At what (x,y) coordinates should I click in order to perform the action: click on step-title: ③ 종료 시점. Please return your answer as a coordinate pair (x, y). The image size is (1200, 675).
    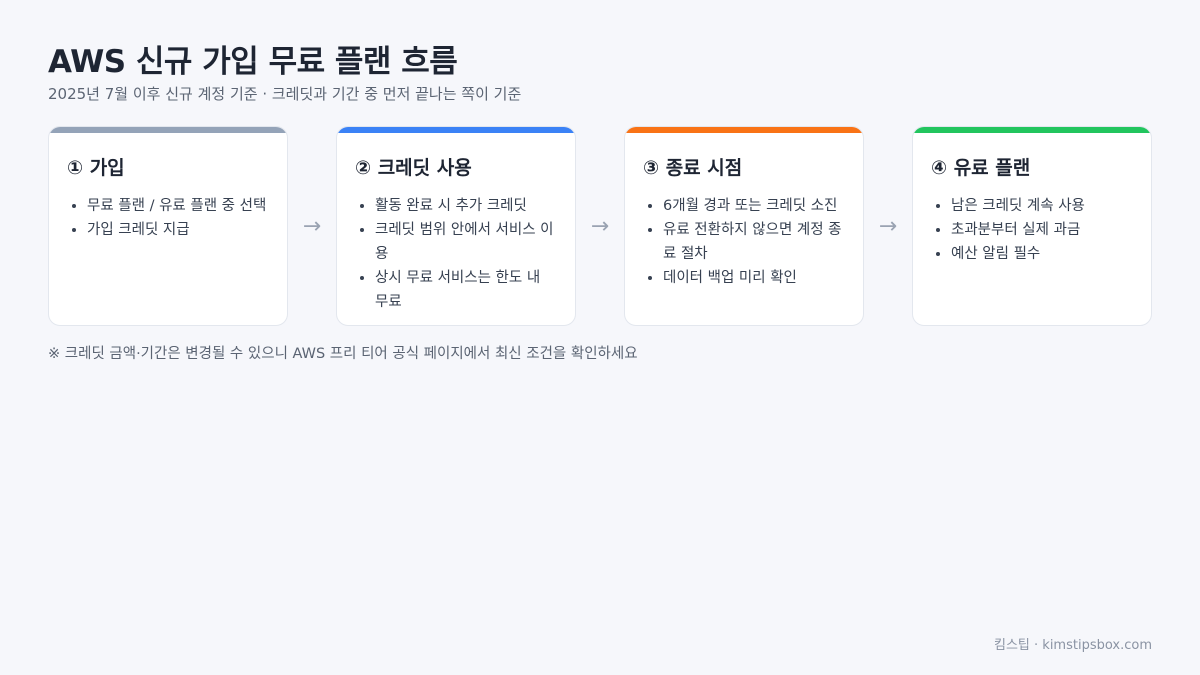
    Looking at the image, I should click on (693, 168).